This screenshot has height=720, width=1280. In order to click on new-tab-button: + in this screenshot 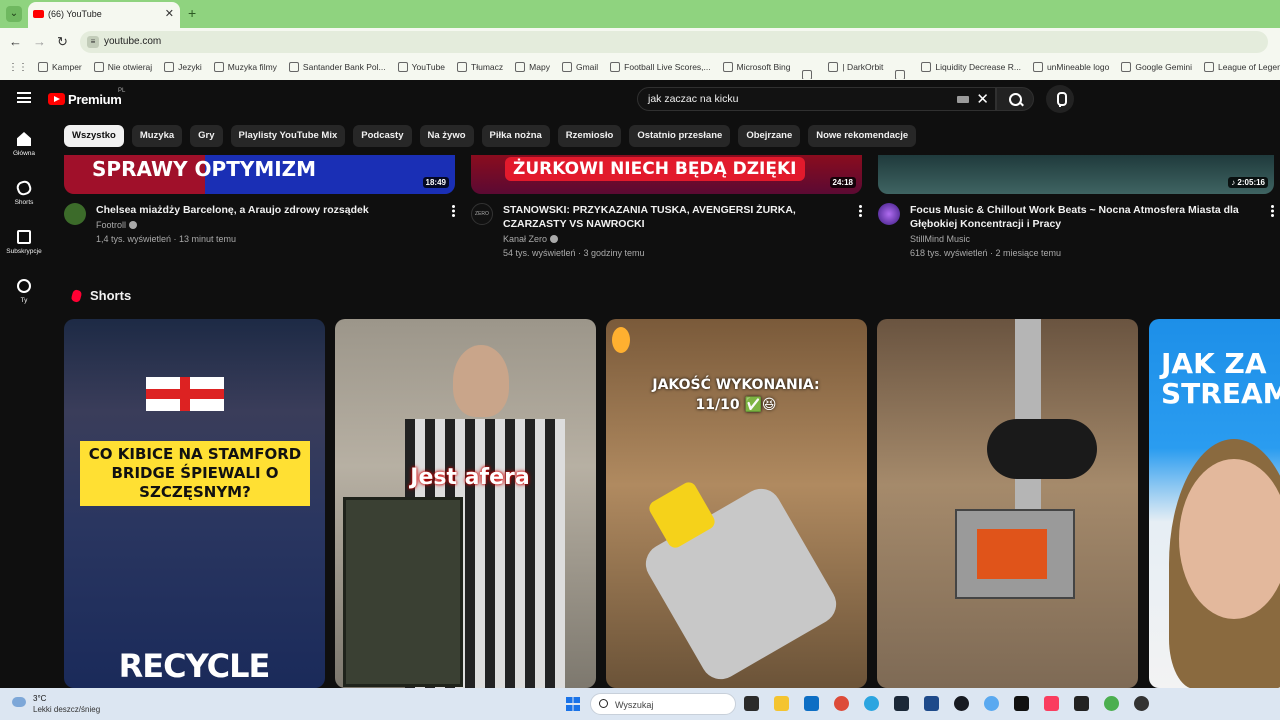, I will do `click(192, 13)`.